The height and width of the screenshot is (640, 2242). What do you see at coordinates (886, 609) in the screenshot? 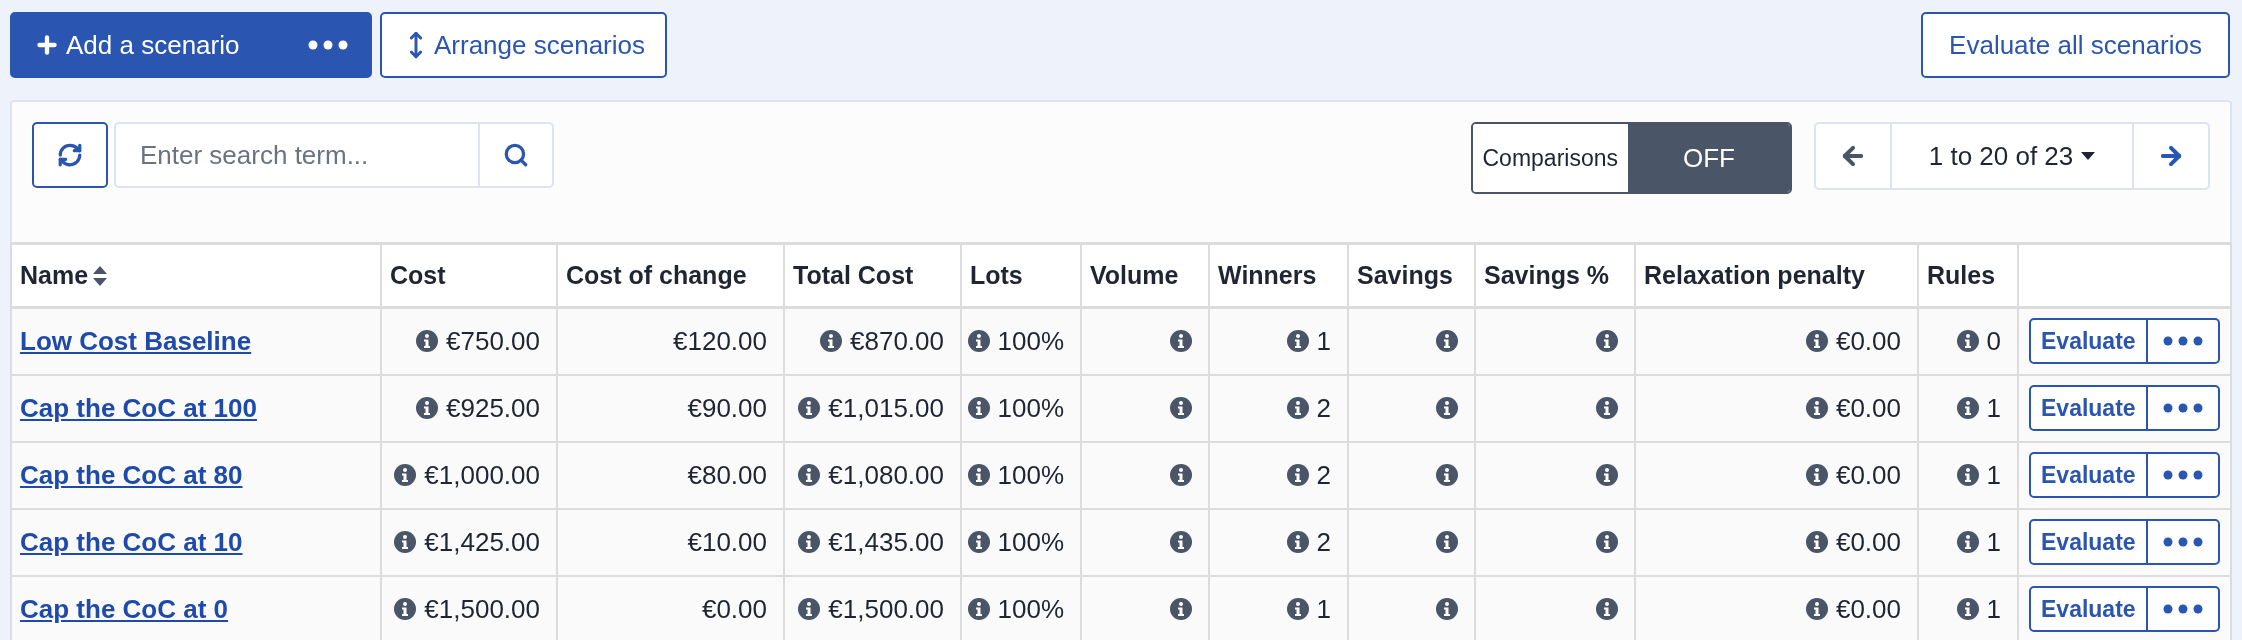
I see `cell-value: €1,500.00` at bounding box center [886, 609].